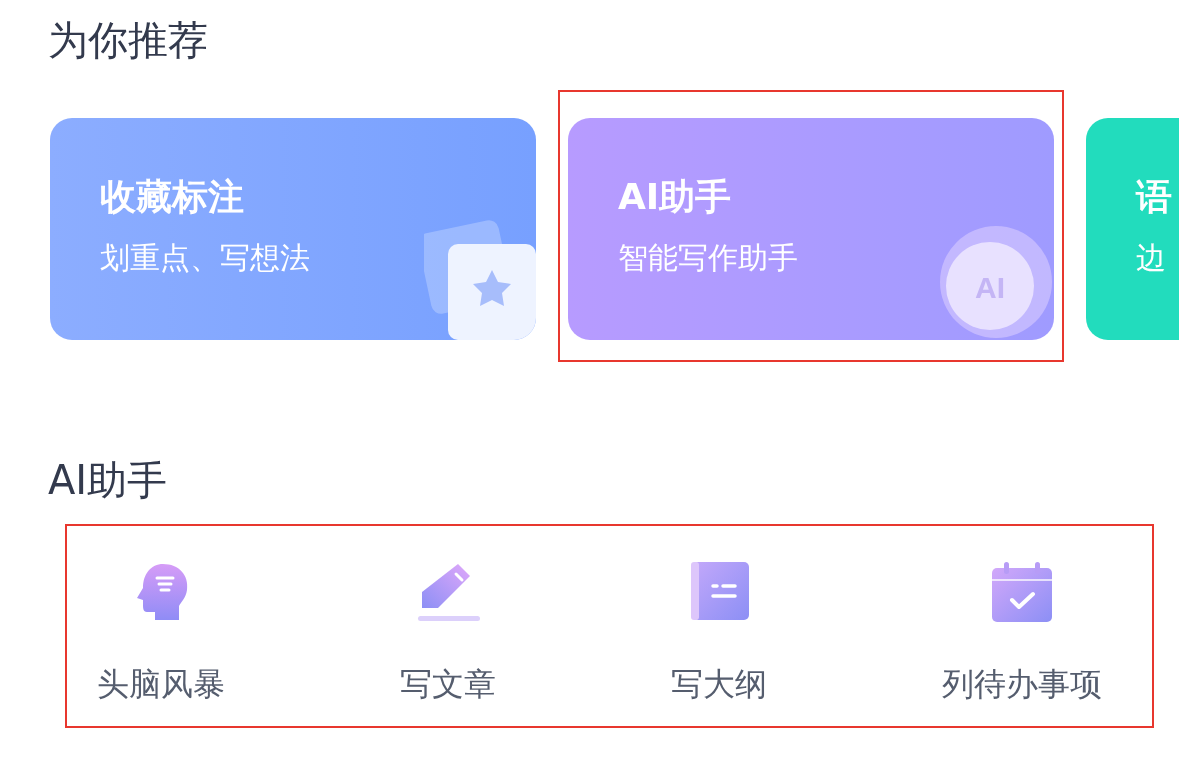  I want to click on card-title: 语, so click(1154, 197).